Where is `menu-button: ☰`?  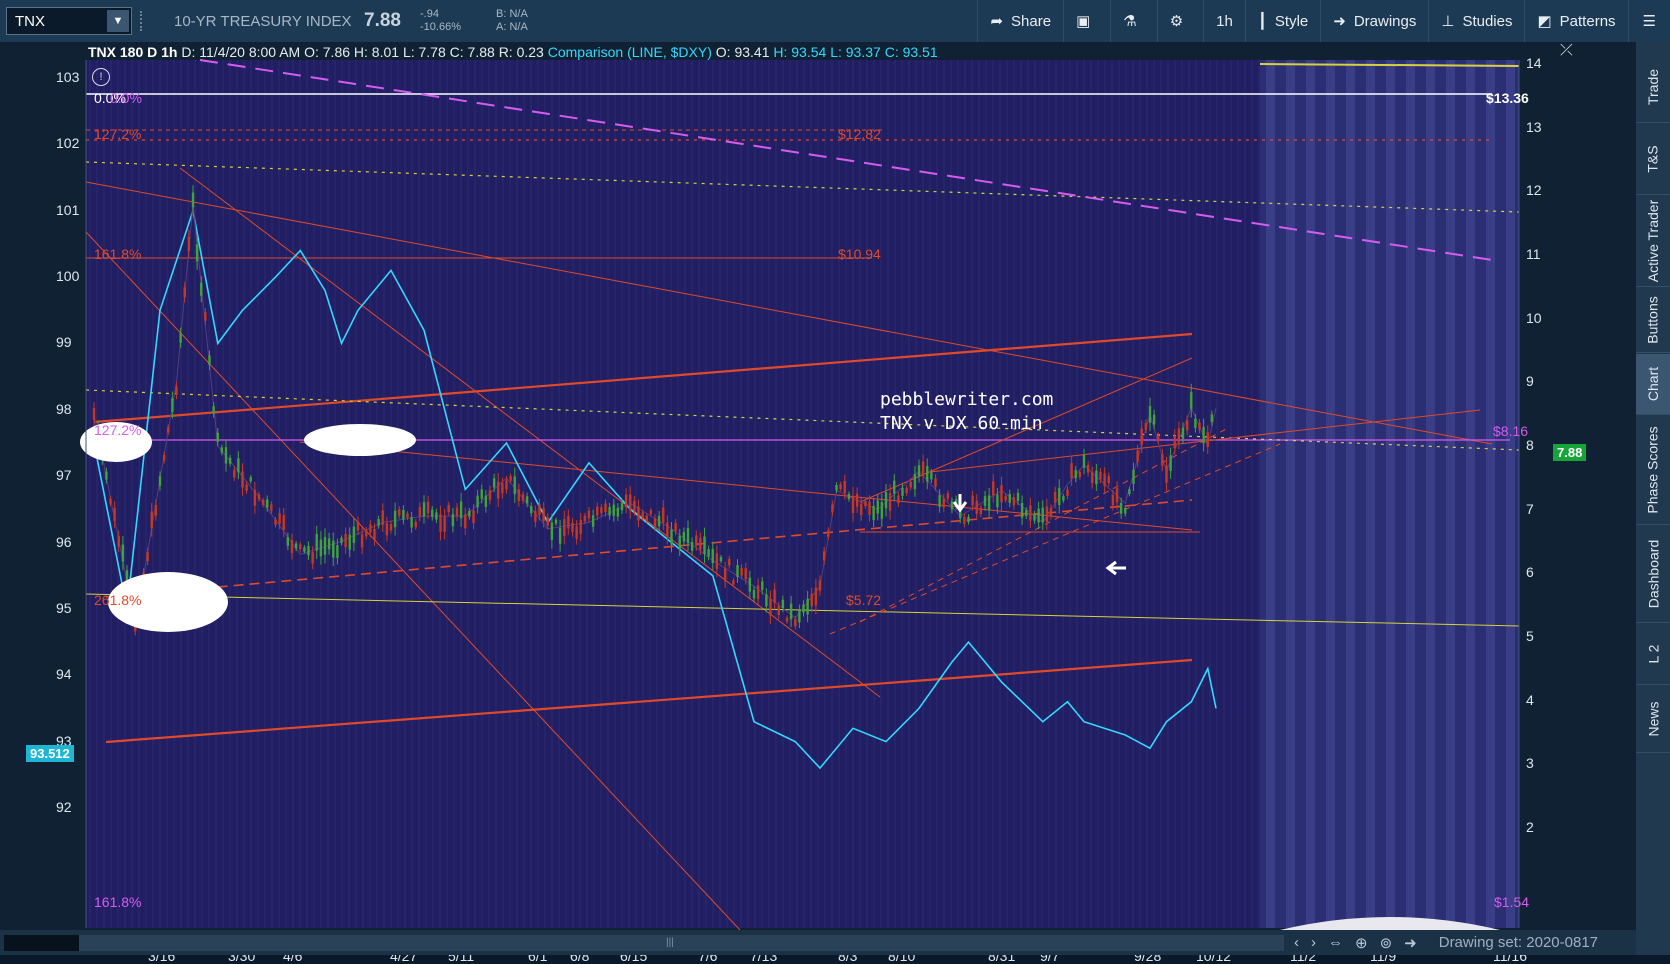
menu-button: ☰ is located at coordinates (1648, 21).